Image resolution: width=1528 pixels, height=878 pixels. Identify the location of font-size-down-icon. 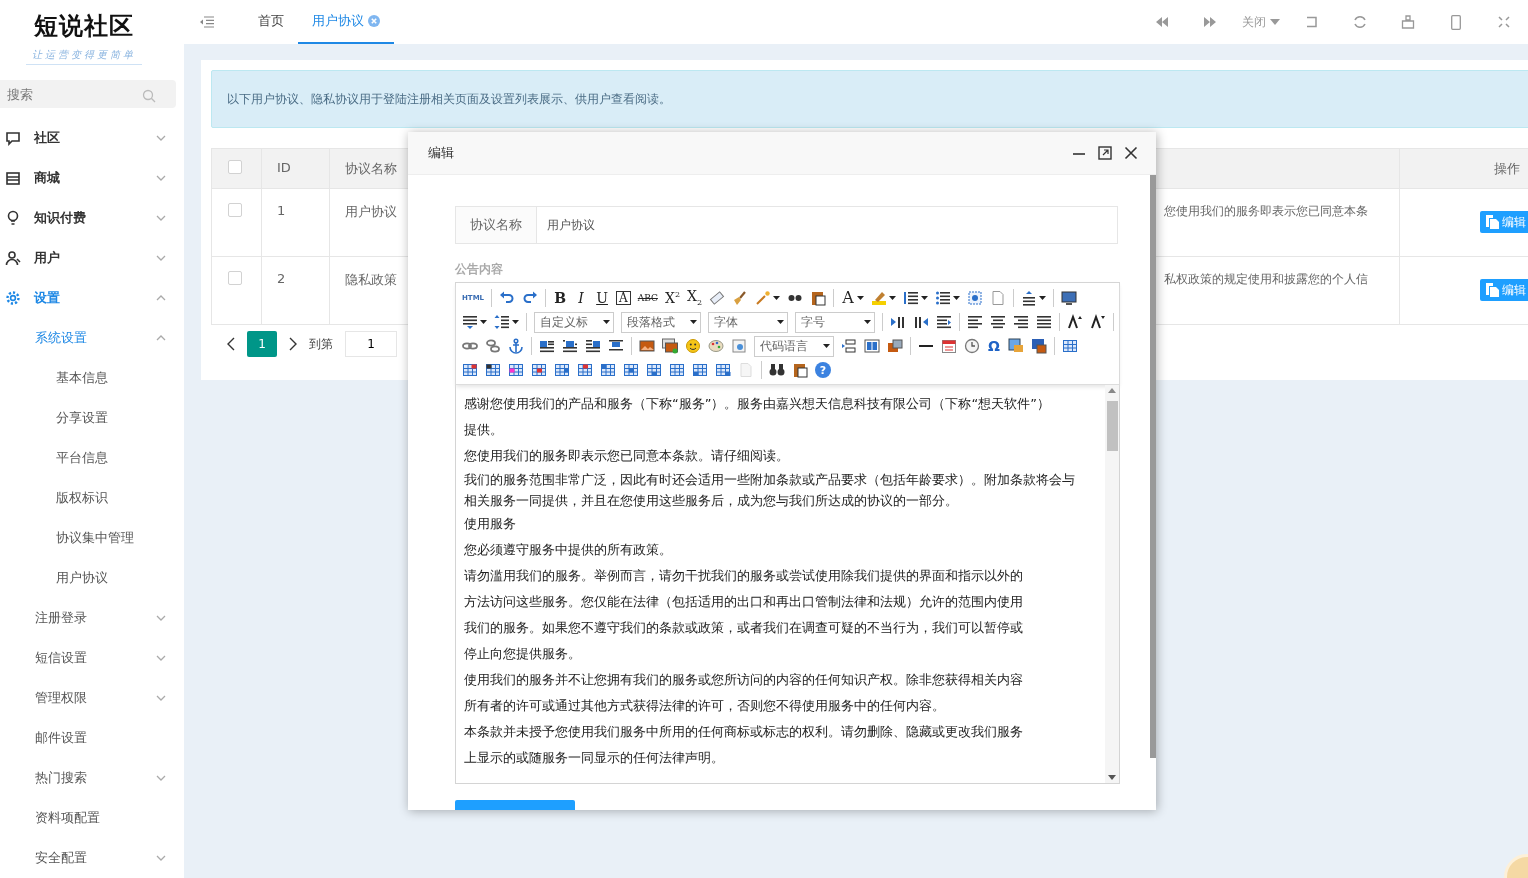
(1098, 322).